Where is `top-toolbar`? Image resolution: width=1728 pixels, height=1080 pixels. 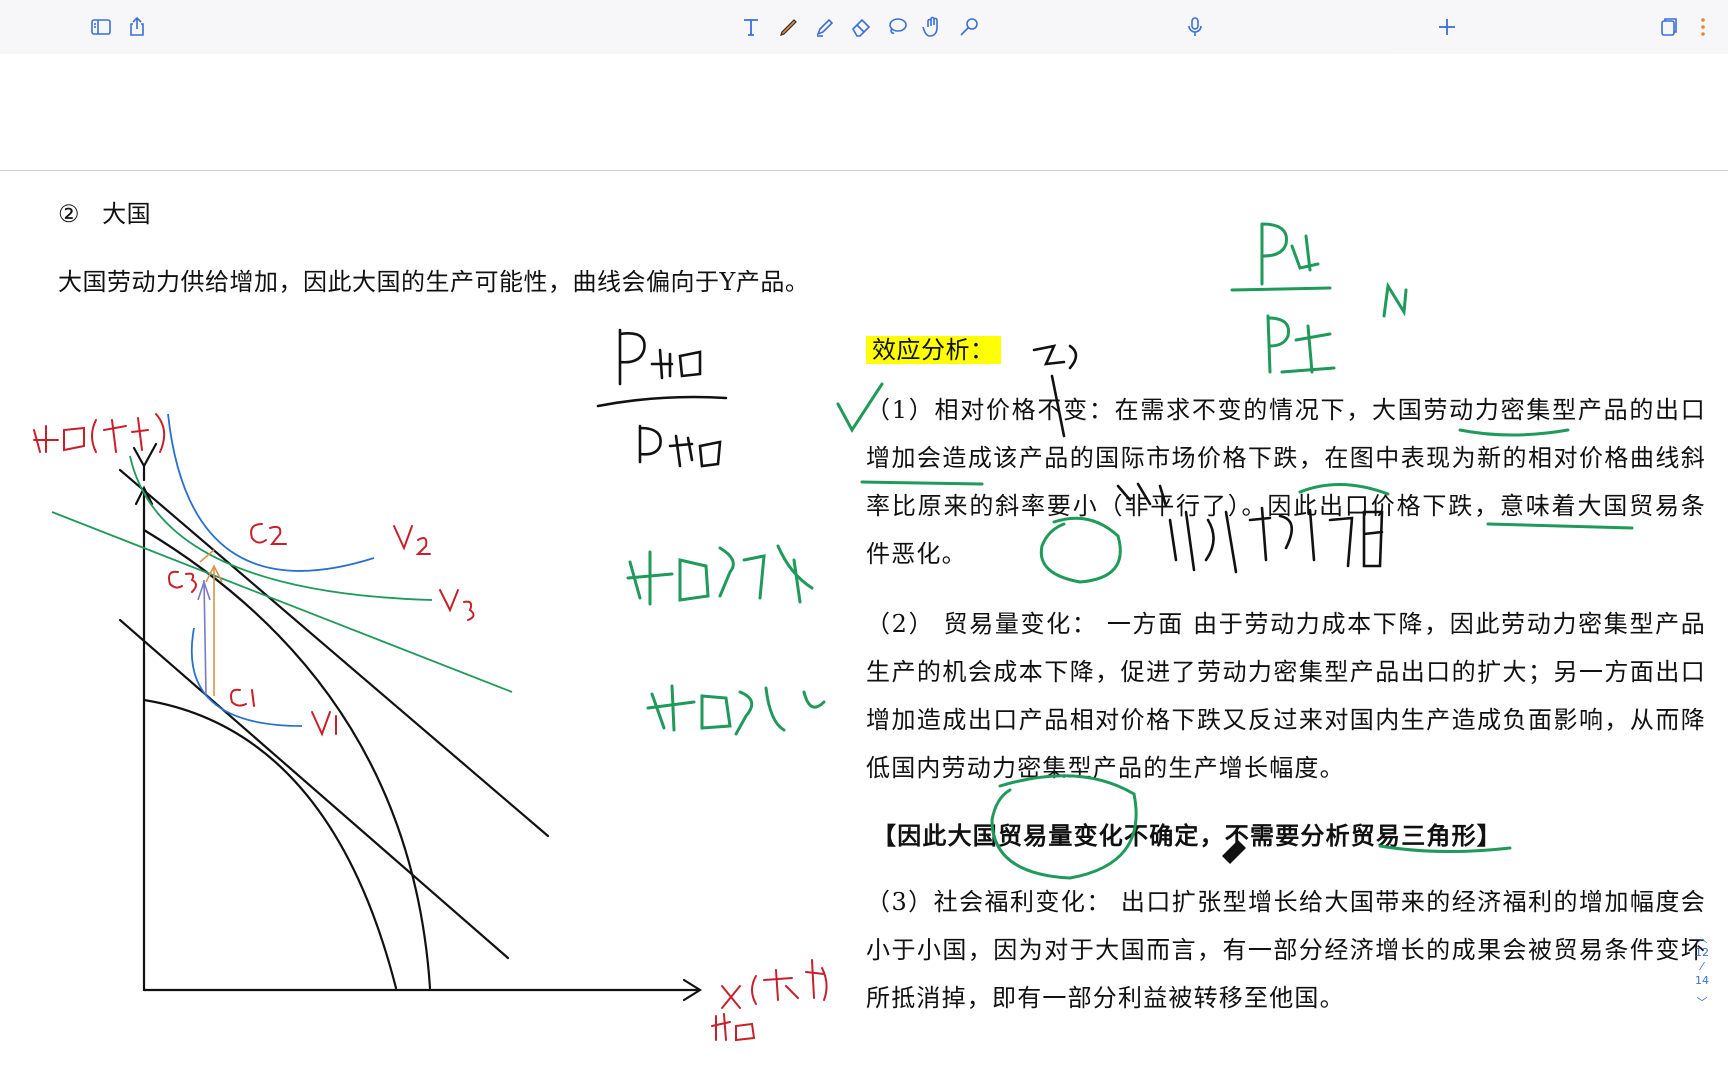 top-toolbar is located at coordinates (864, 27).